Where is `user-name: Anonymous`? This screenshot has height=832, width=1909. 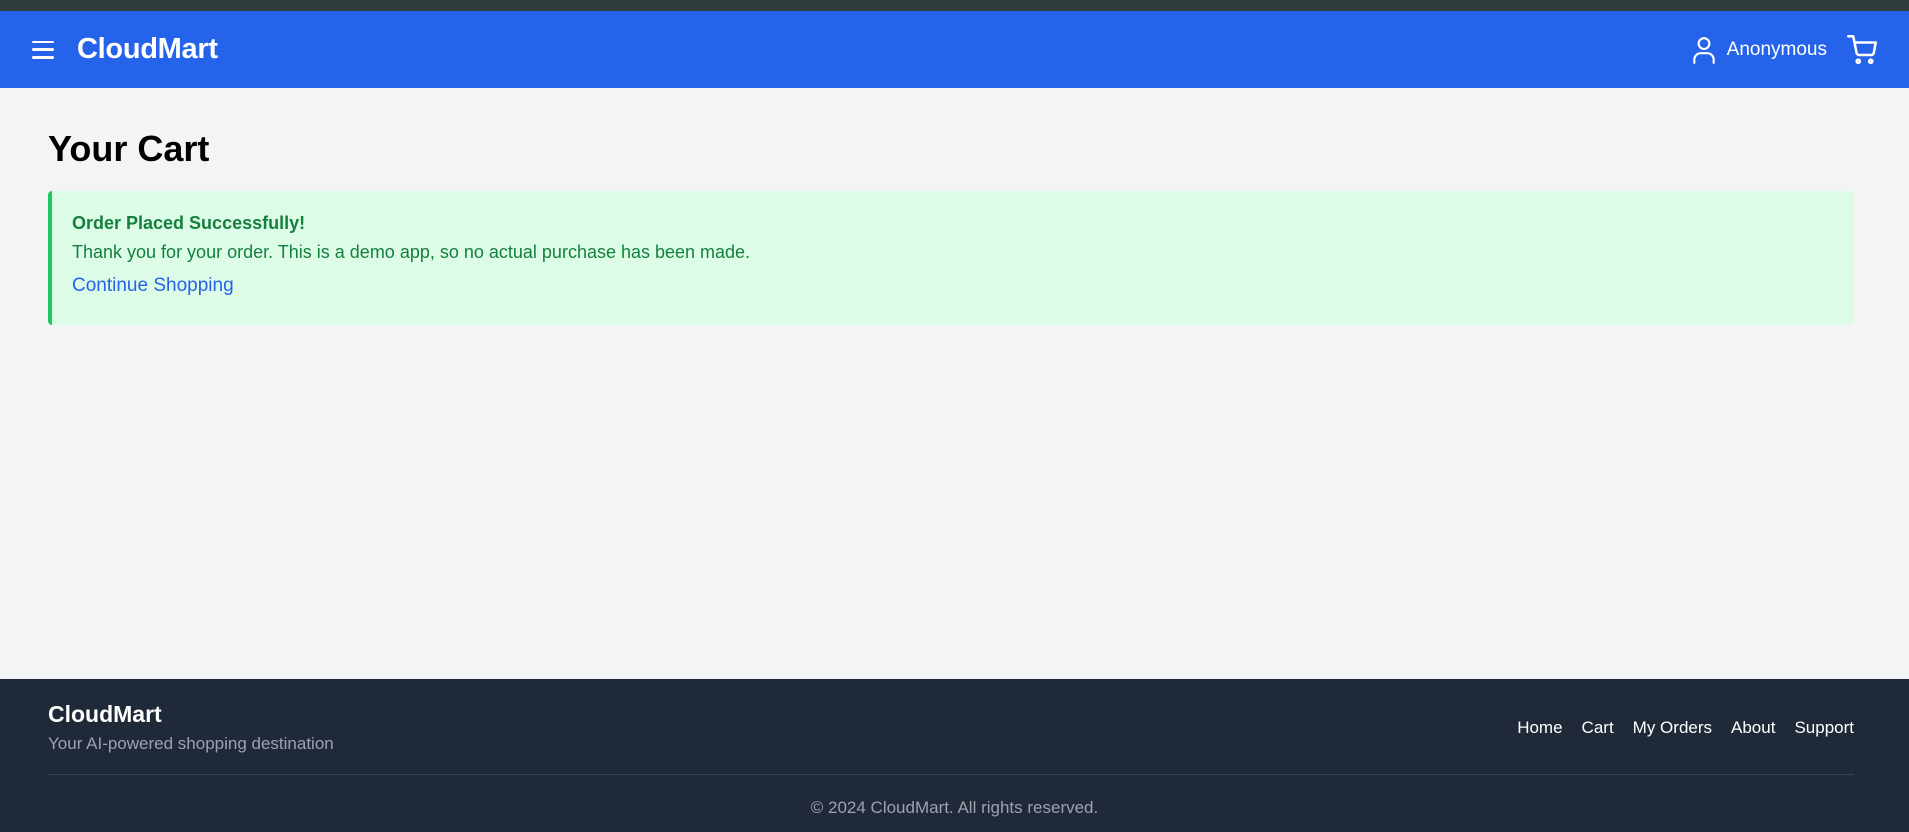
user-name: Anonymous is located at coordinates (1776, 49).